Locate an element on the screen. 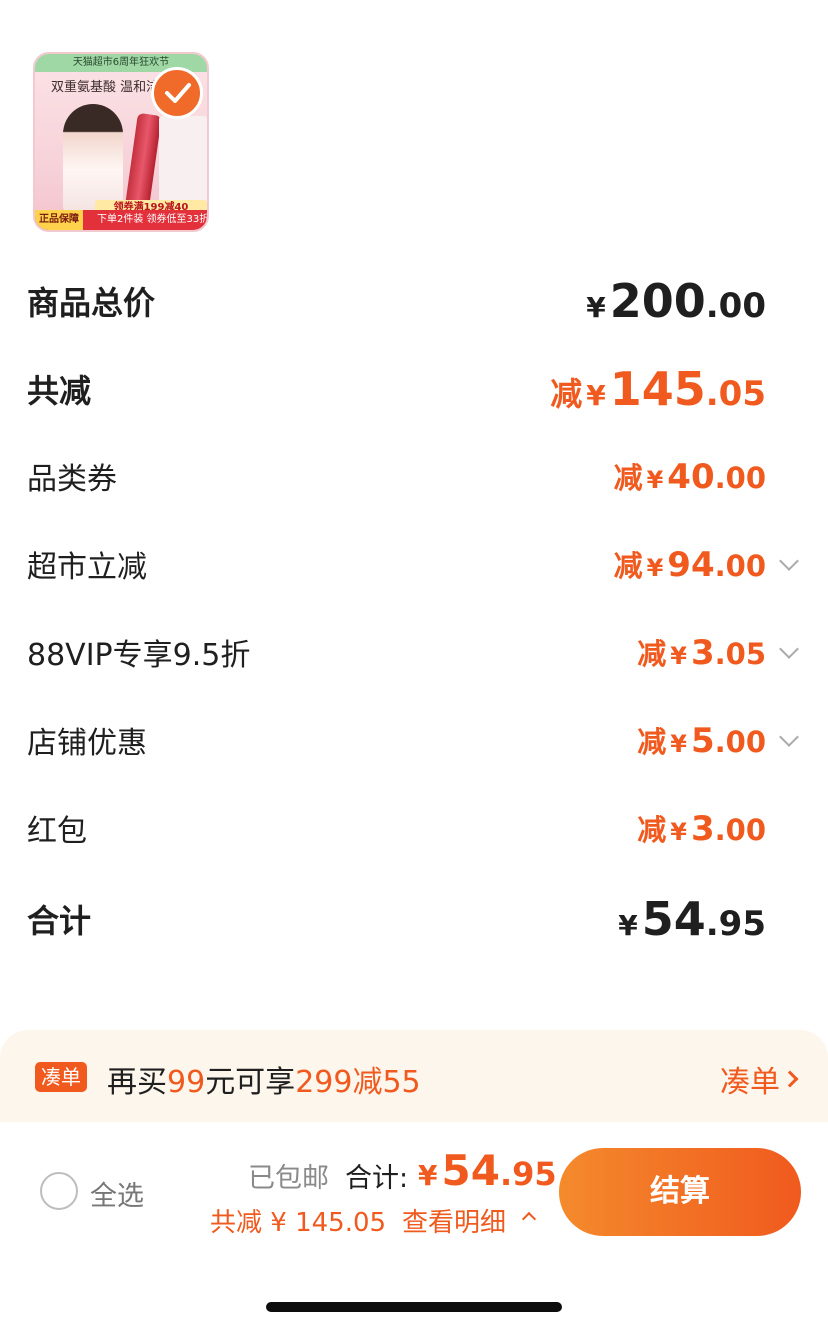 The image size is (828, 1331). discount-label: 红包 is located at coordinates (57, 831).